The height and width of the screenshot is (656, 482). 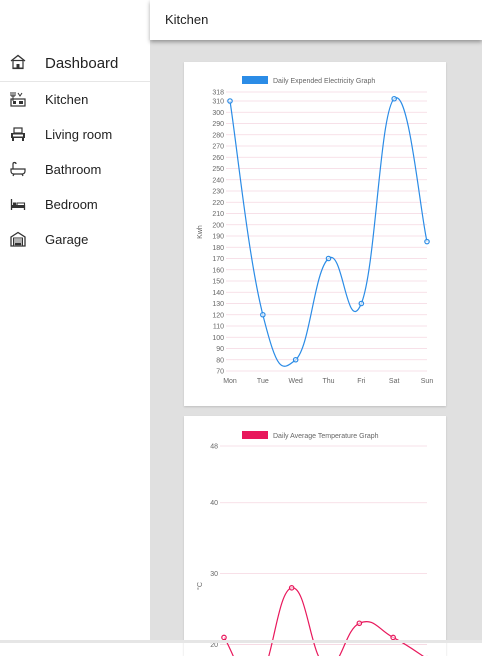 I want to click on y-axis-label: Kwh, so click(x=200, y=232).